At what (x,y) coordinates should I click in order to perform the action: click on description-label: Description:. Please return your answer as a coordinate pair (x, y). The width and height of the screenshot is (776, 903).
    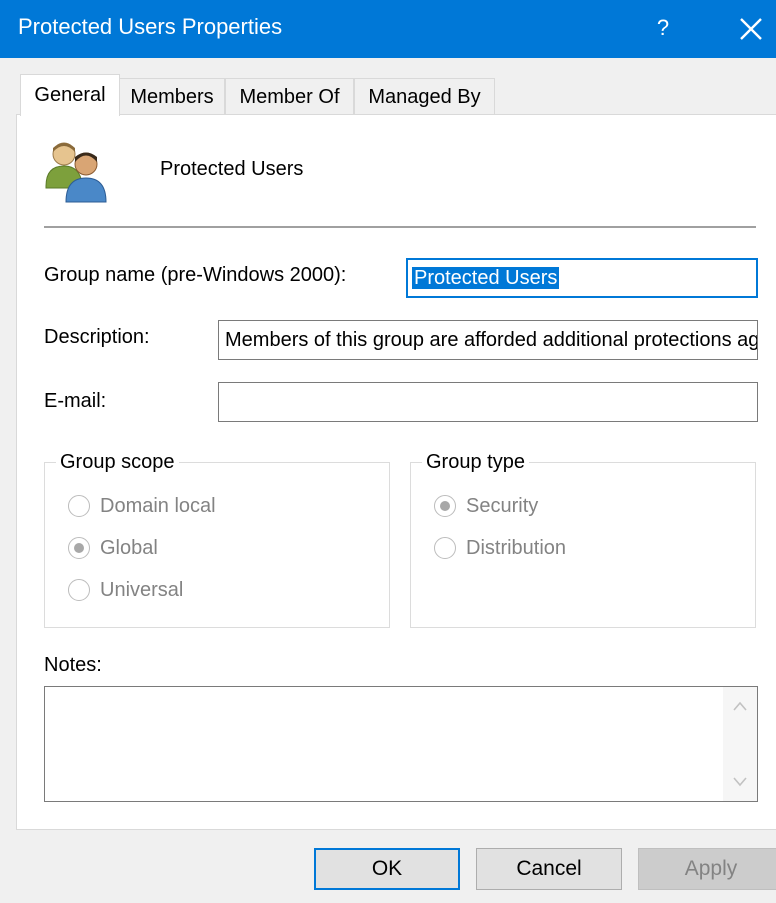
    Looking at the image, I should click on (97, 337).